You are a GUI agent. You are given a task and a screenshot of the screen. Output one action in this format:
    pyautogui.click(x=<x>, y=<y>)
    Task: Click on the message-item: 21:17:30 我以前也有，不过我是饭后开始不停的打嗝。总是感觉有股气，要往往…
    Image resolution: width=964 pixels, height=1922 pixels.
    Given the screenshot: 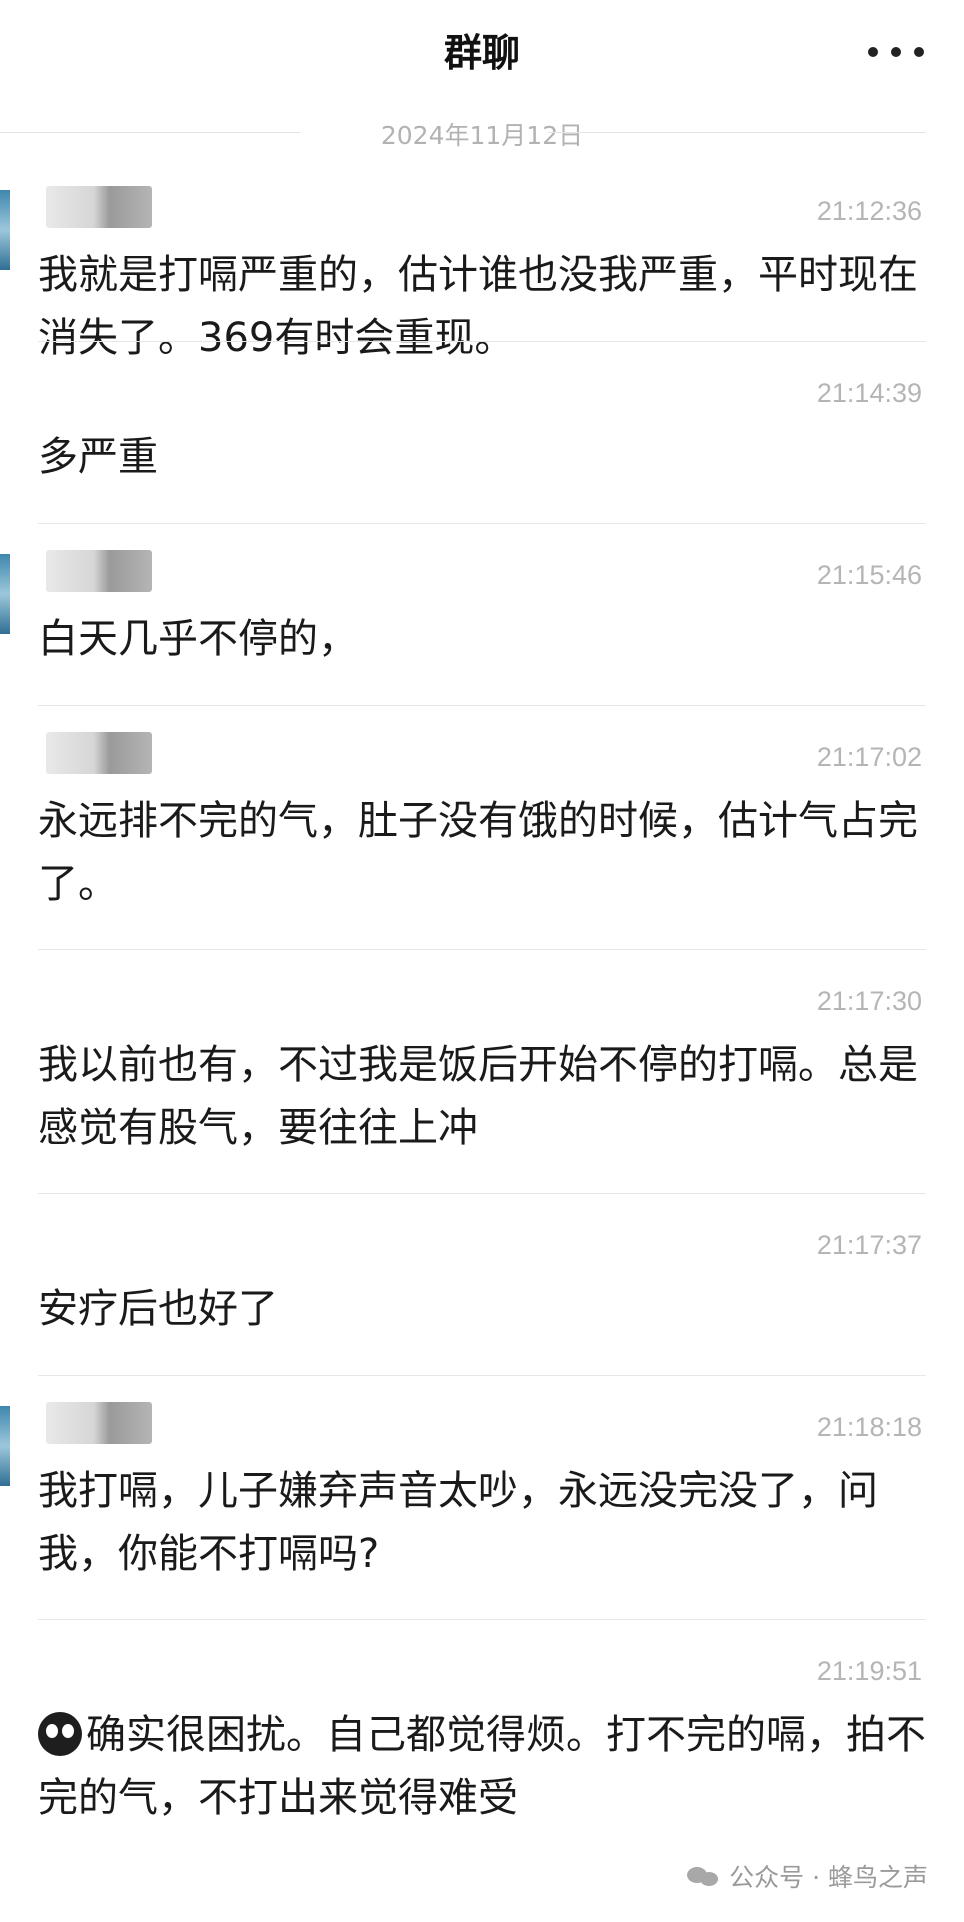 What is the action you would take?
    pyautogui.click(x=482, y=1072)
    